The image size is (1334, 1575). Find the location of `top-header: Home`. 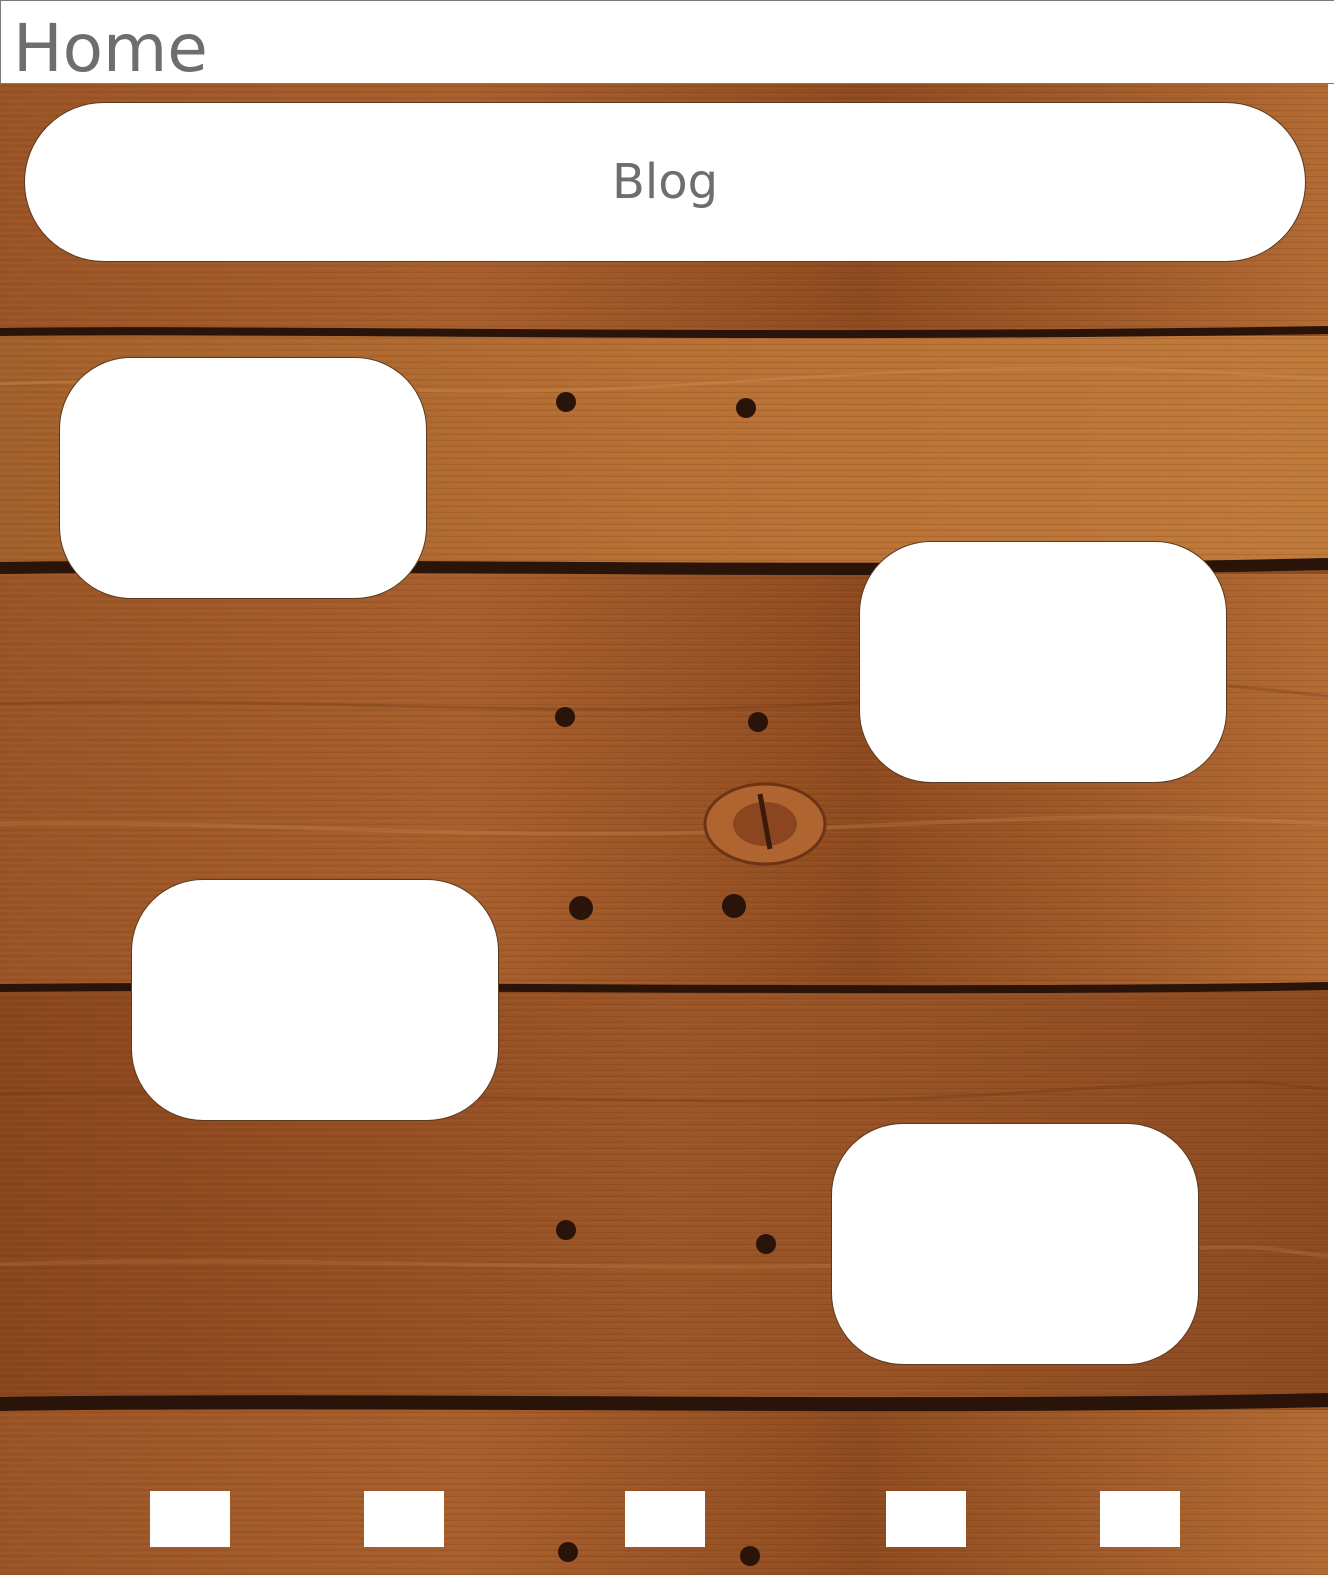

top-header: Home is located at coordinates (667, 43).